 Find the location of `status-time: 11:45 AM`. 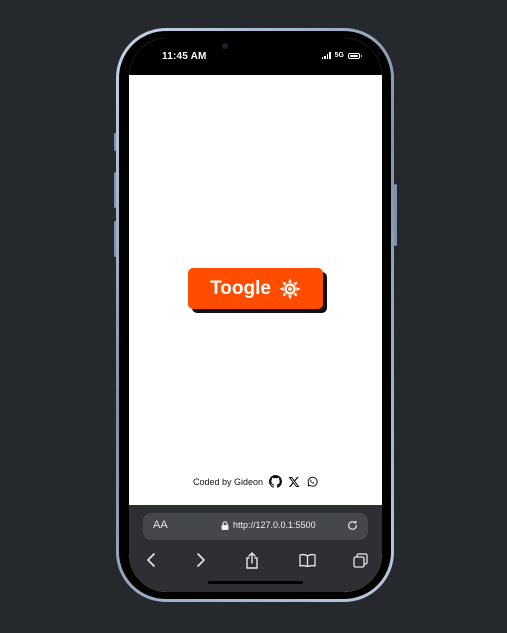

status-time: 11:45 AM is located at coordinates (184, 56).